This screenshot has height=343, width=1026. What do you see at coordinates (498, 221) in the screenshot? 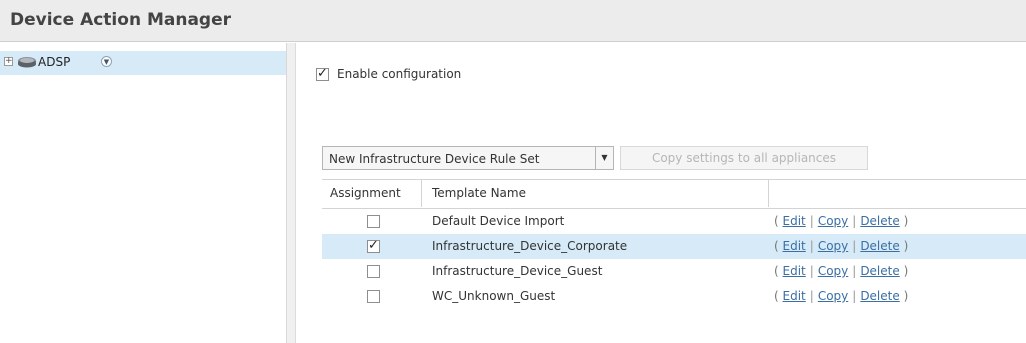
I see `template-name: Default Device Import` at bounding box center [498, 221].